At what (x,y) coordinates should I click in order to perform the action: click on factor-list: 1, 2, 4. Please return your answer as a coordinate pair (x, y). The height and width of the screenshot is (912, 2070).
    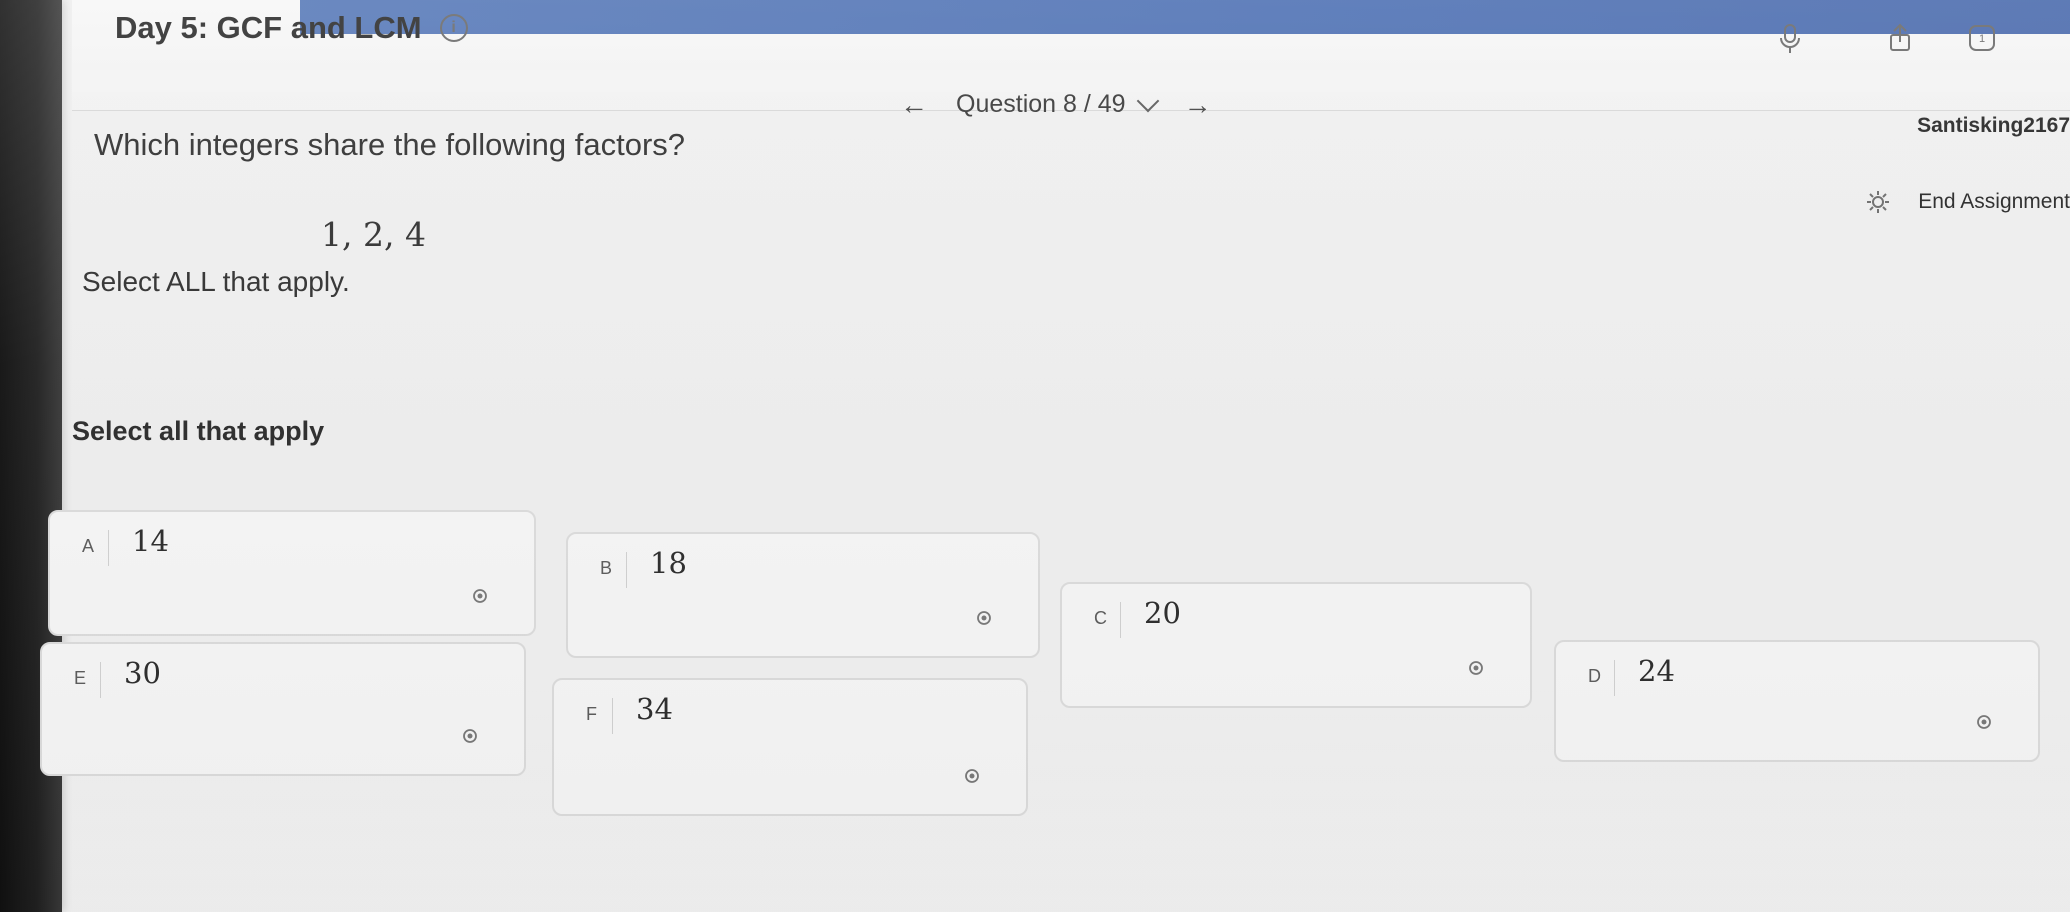
    Looking at the image, I should click on (373, 234).